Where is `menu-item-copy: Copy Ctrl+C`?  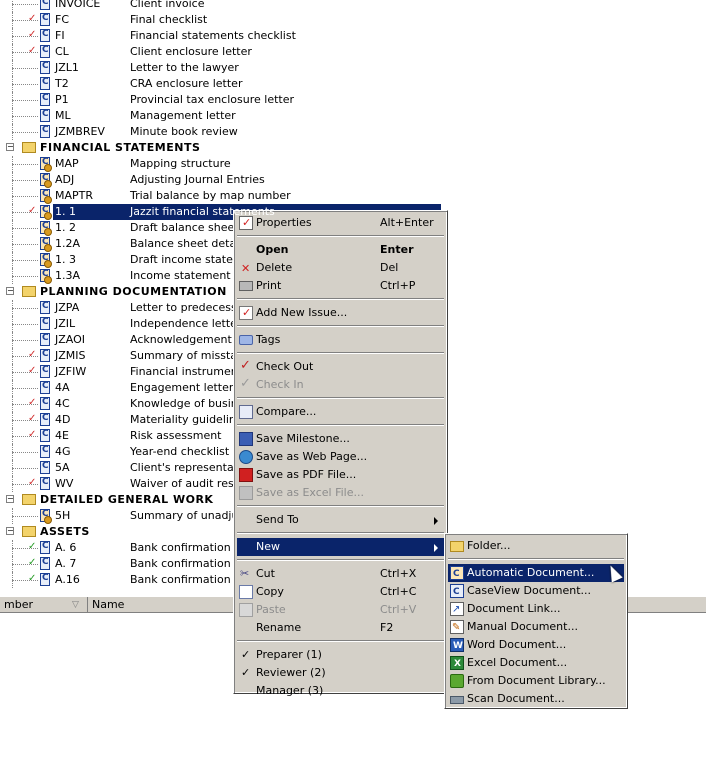
menu-item-copy: Copy Ctrl+C is located at coordinates (340, 592).